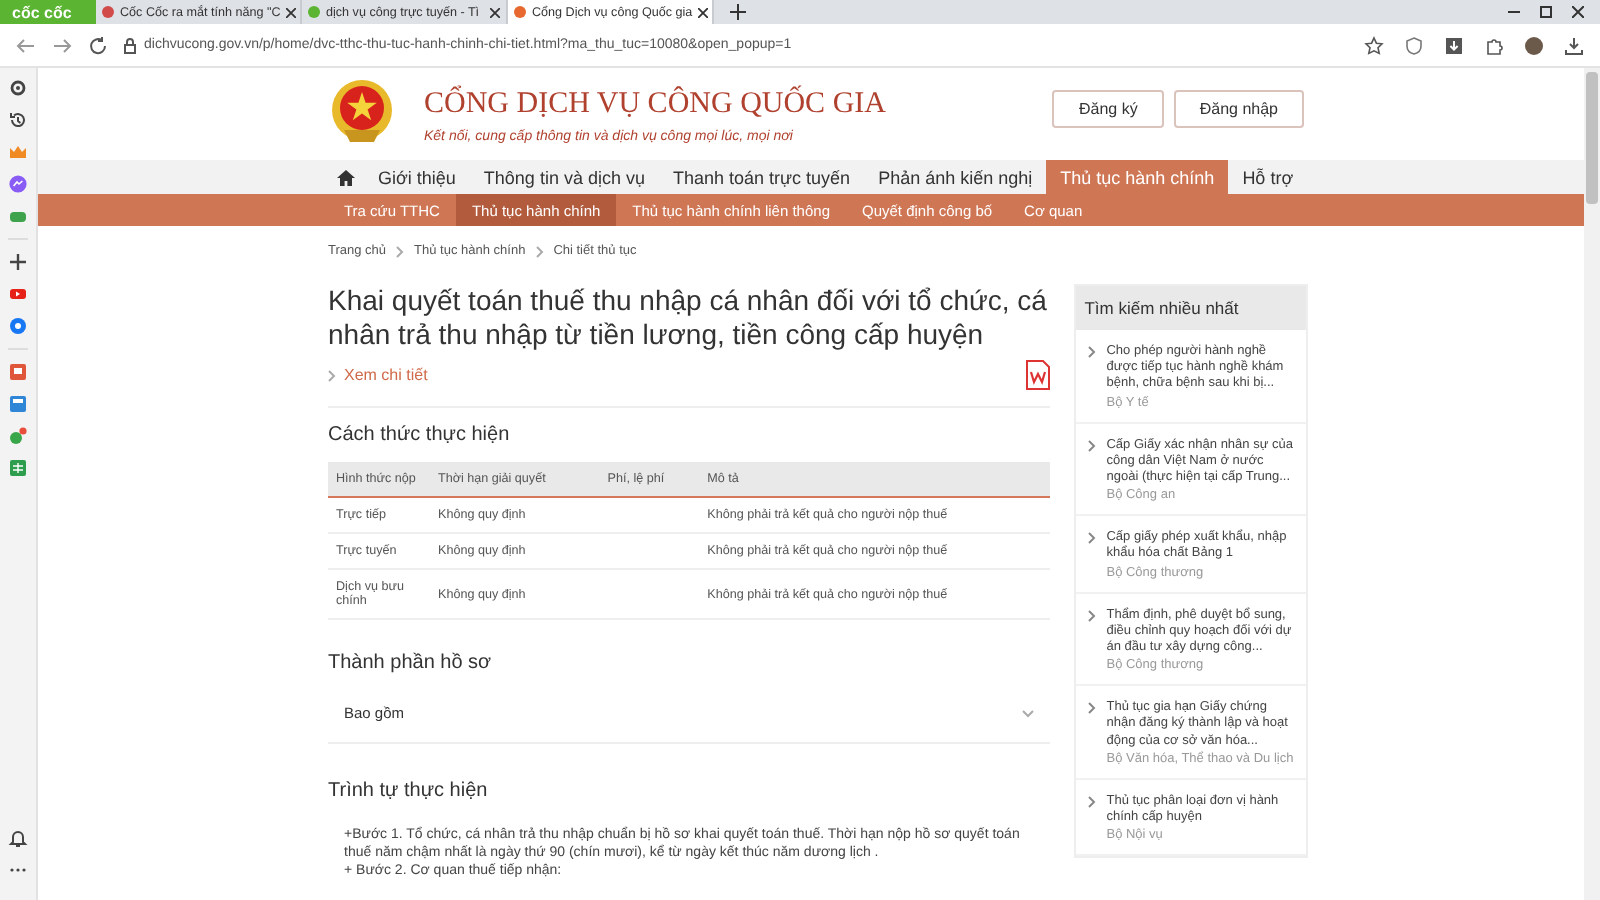 The image size is (1600, 900). Describe the element at coordinates (18, 120) in the screenshot. I see `history-icon` at that location.